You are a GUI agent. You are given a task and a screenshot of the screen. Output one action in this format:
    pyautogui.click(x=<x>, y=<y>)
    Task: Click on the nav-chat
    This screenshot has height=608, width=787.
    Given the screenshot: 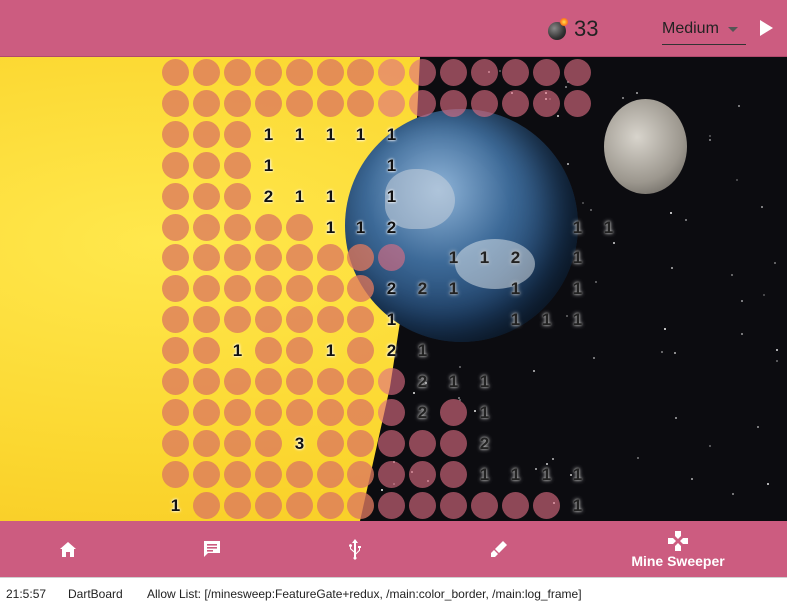 What is the action you would take?
    pyautogui.click(x=212, y=549)
    